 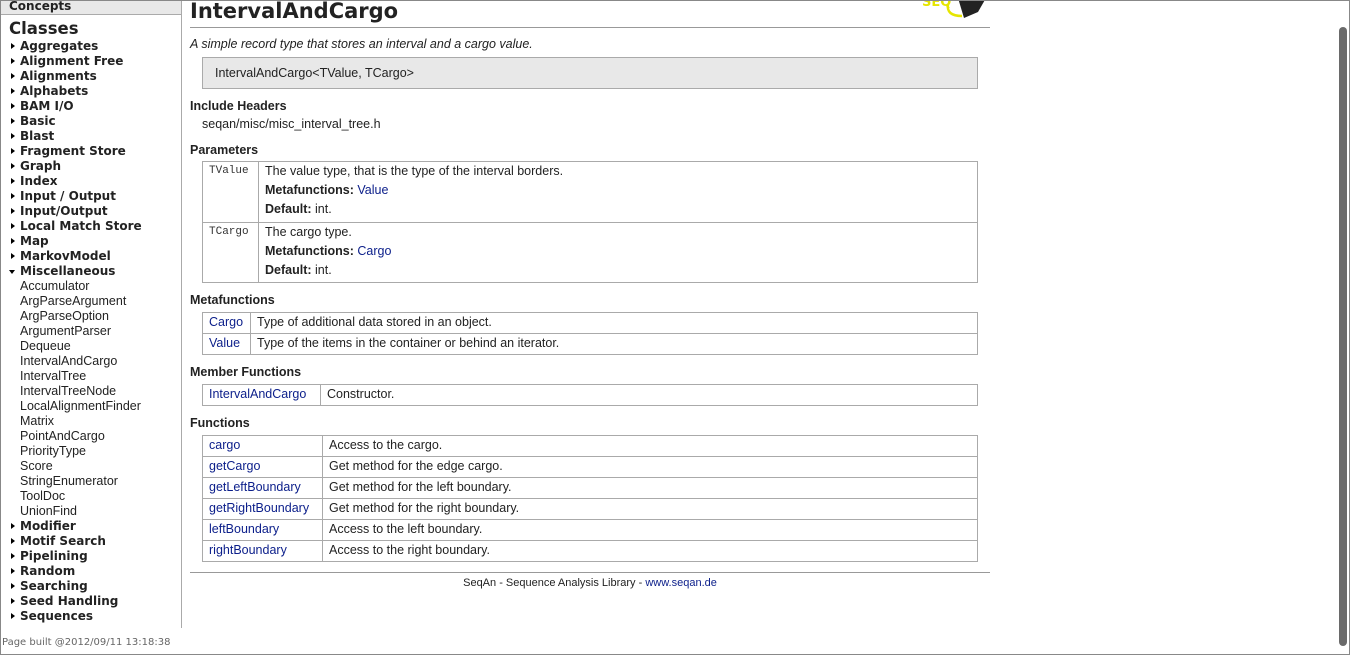 I want to click on metafunctions-label: Metafunctions:, so click(x=309, y=251).